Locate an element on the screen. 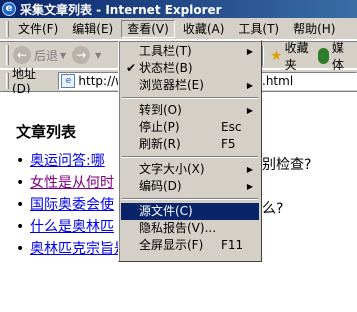 This screenshot has width=357, height=312. page-heading: 文章列表 is located at coordinates (46, 132).